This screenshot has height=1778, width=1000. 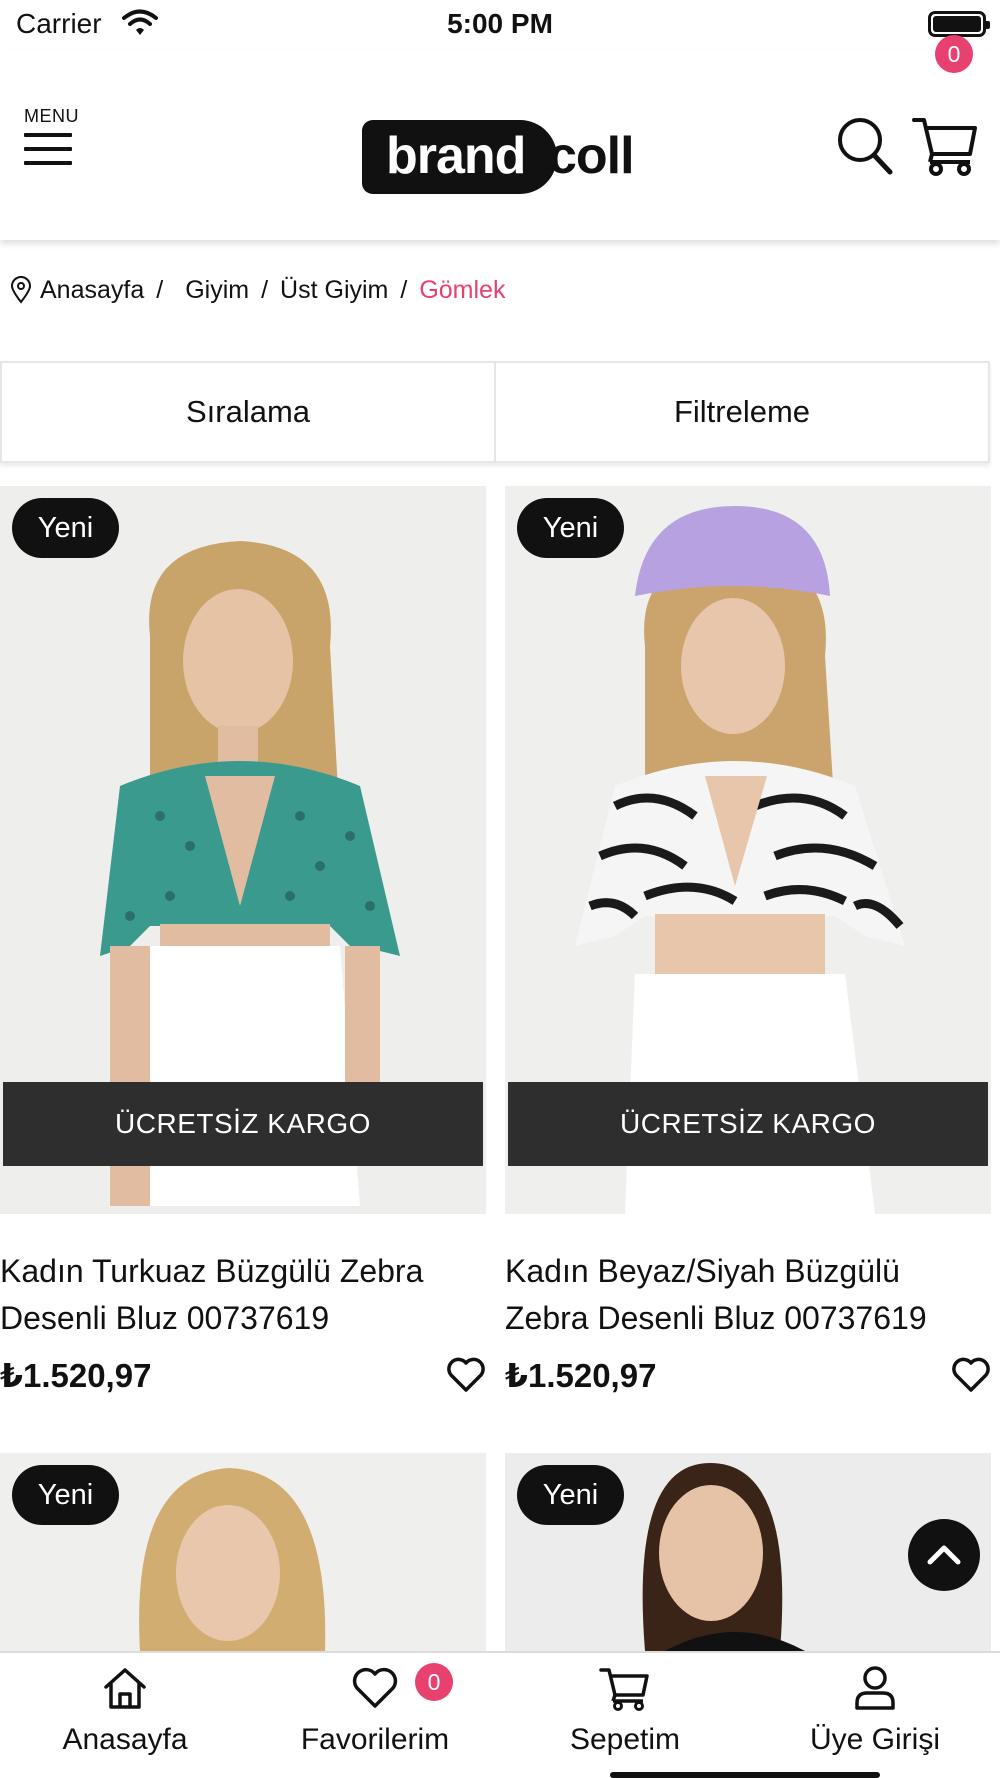 I want to click on menu-button: MENU, so click(x=54, y=141).